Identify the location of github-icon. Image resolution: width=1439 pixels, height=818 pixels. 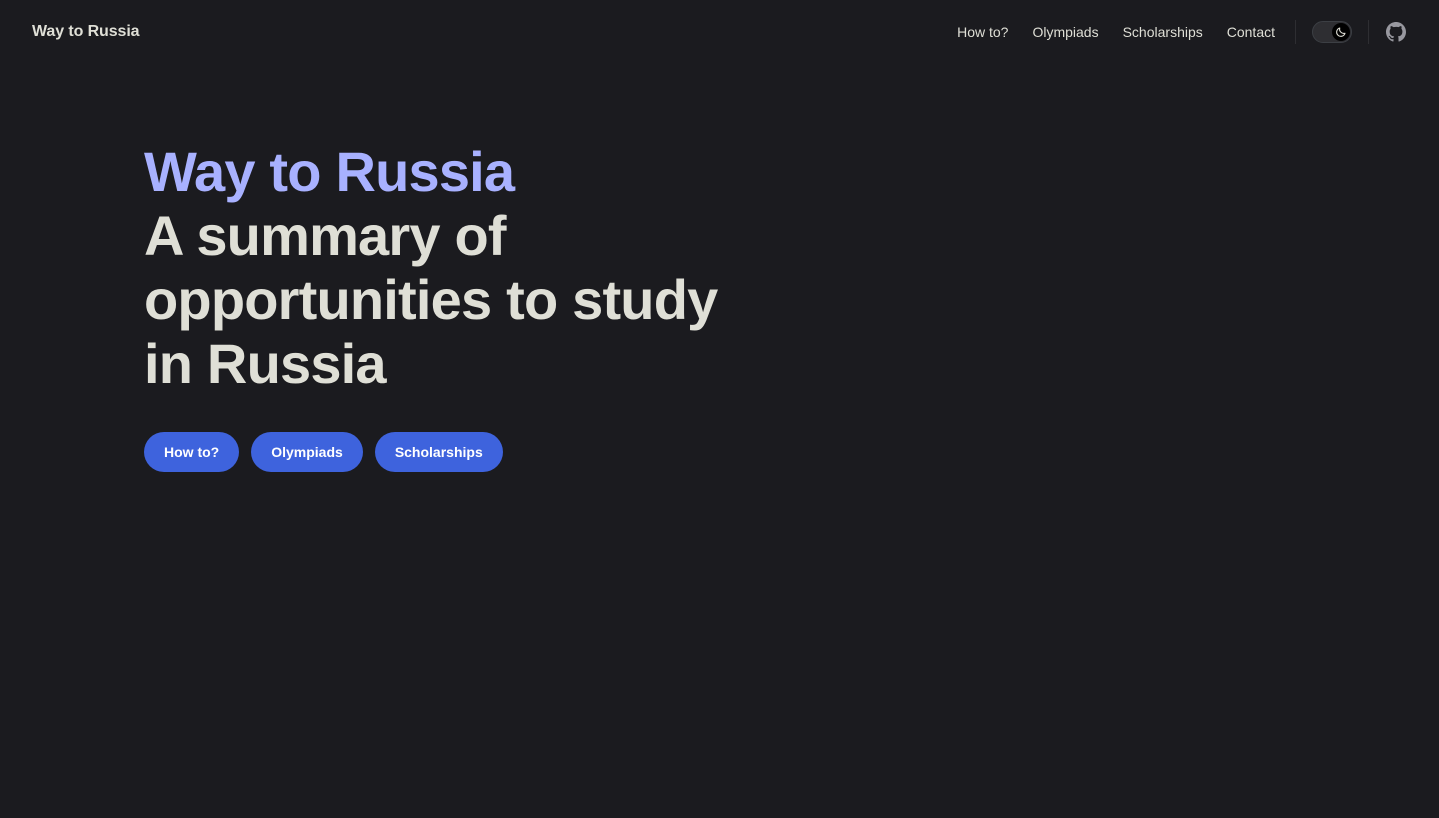
(1396, 32).